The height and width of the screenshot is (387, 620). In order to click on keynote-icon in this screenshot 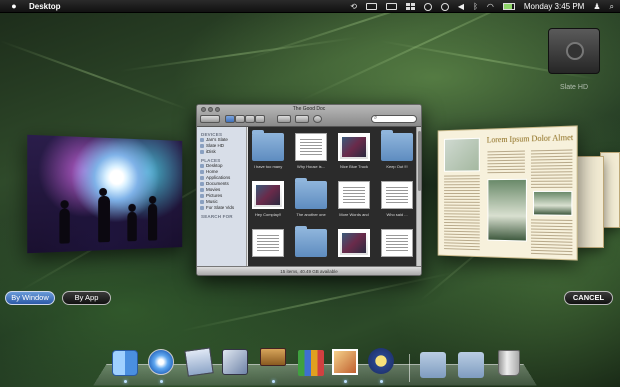, I will do `click(273, 357)`.